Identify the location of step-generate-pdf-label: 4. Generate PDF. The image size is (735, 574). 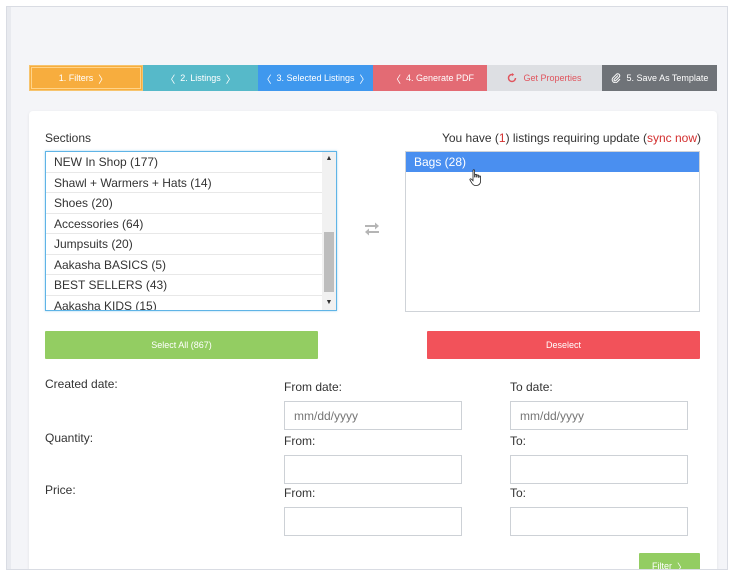
(440, 78).